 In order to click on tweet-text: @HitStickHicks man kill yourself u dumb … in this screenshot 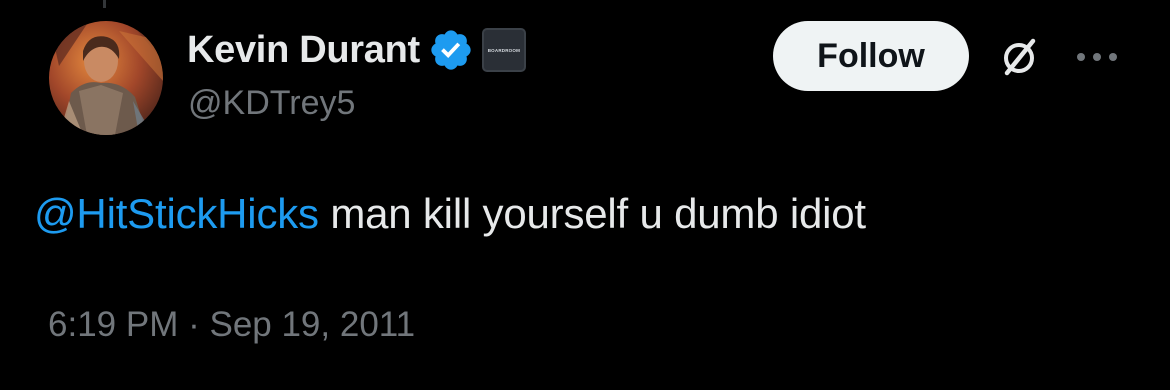, I will do `click(450, 214)`.